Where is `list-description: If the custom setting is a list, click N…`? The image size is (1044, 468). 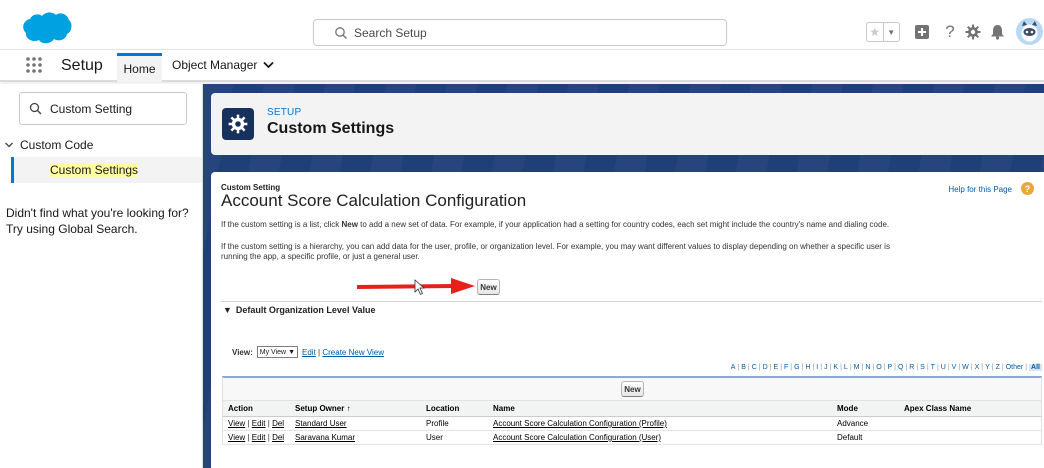 list-description: If the custom setting is a list, click N… is located at coordinates (555, 225).